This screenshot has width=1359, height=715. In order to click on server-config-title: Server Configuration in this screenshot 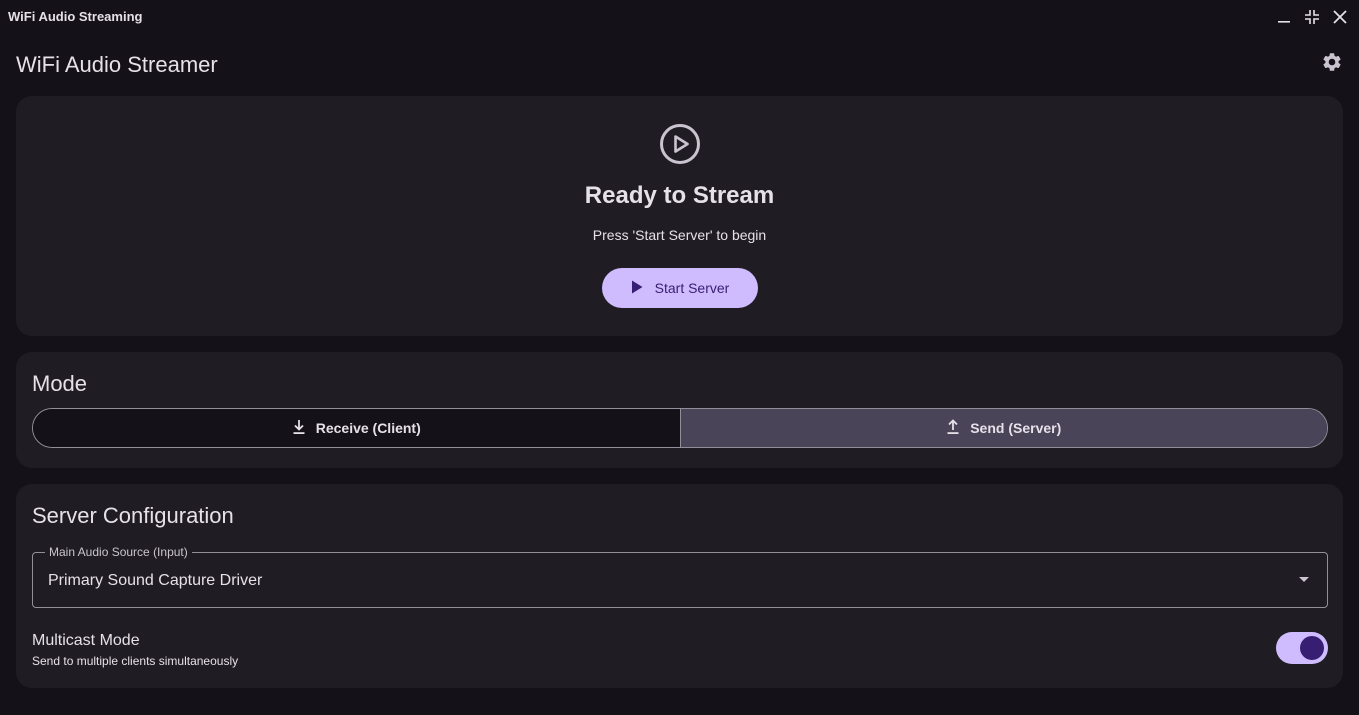, I will do `click(133, 515)`.